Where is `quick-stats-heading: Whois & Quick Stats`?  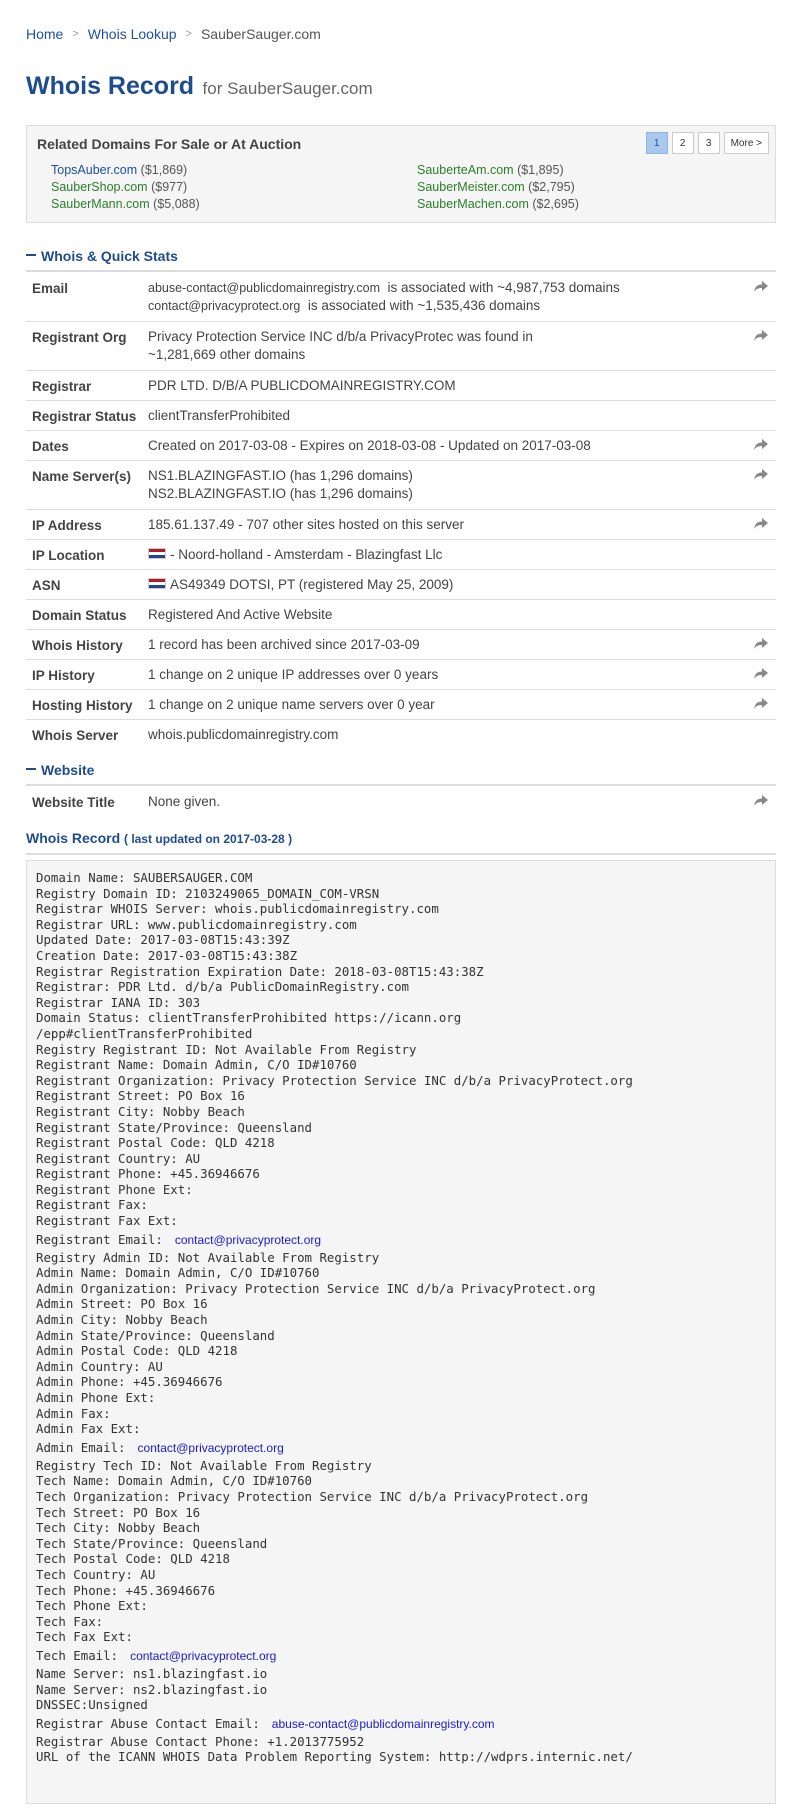 quick-stats-heading: Whois & Quick Stats is located at coordinates (401, 260).